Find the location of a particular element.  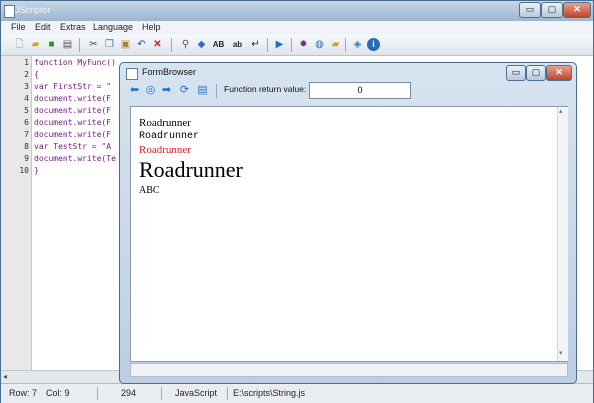

new-file-icon: 🗋 is located at coordinates (19, 44).